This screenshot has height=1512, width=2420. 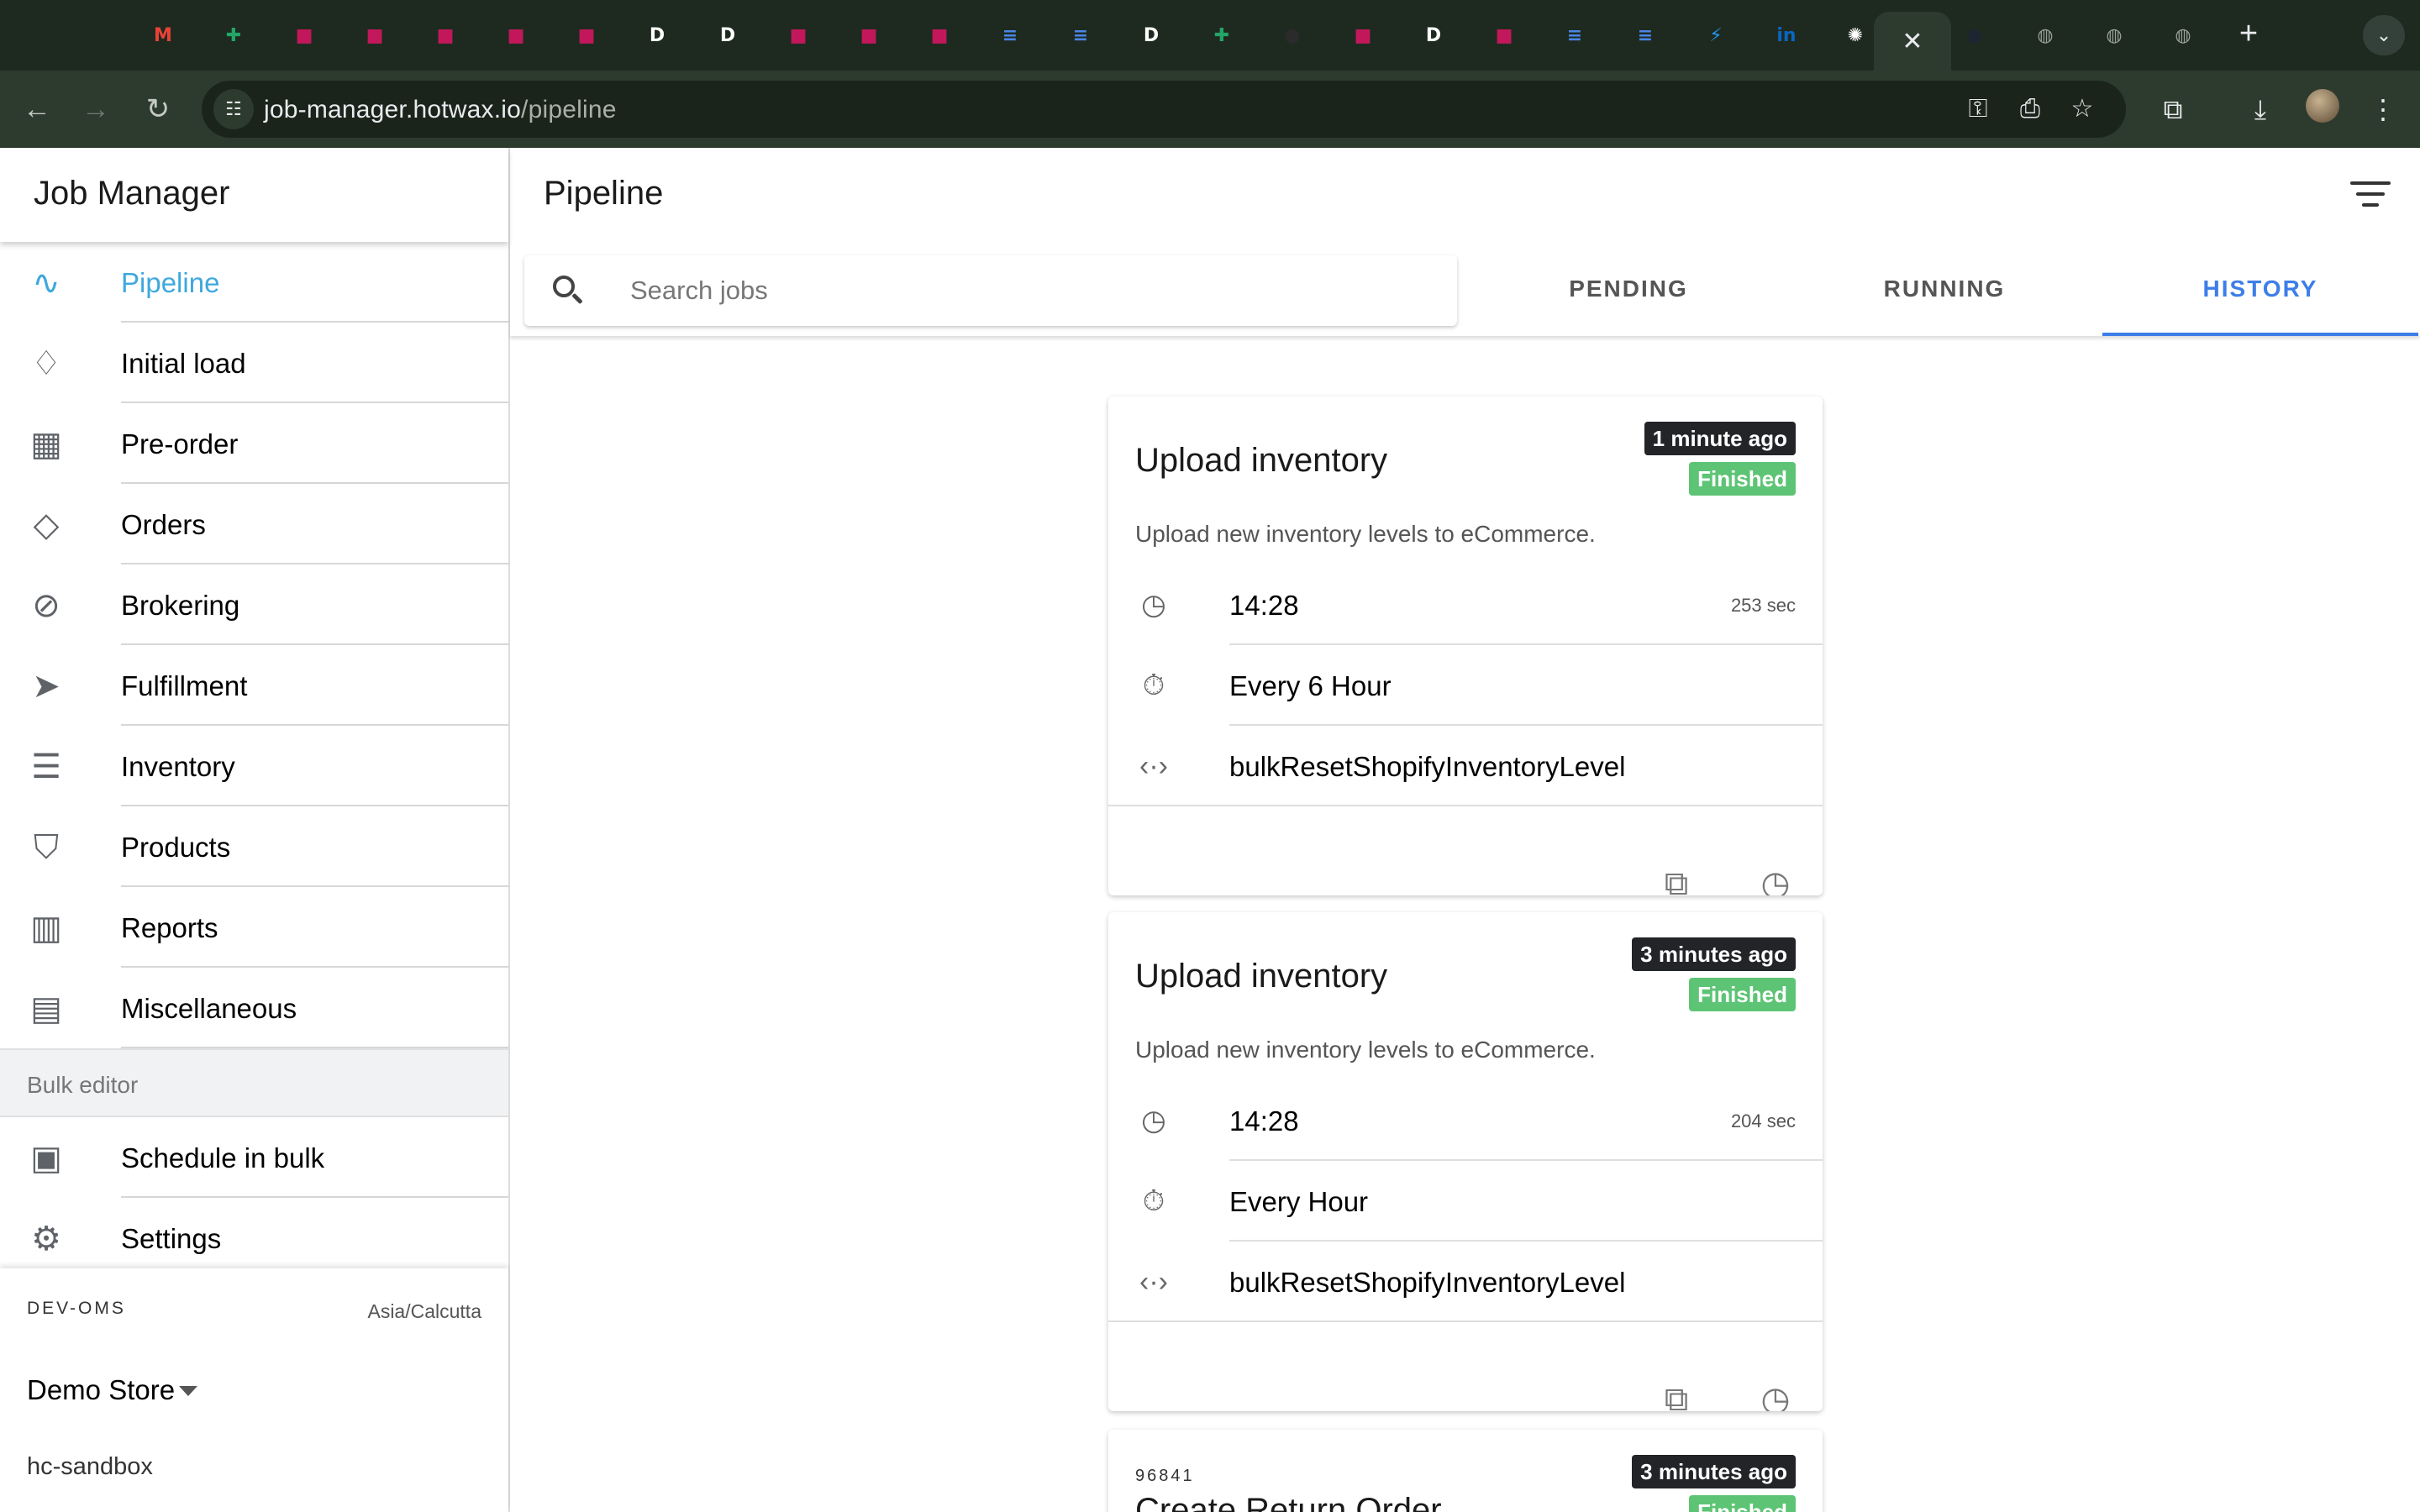 I want to click on close-icon: ✕, so click(x=1913, y=41).